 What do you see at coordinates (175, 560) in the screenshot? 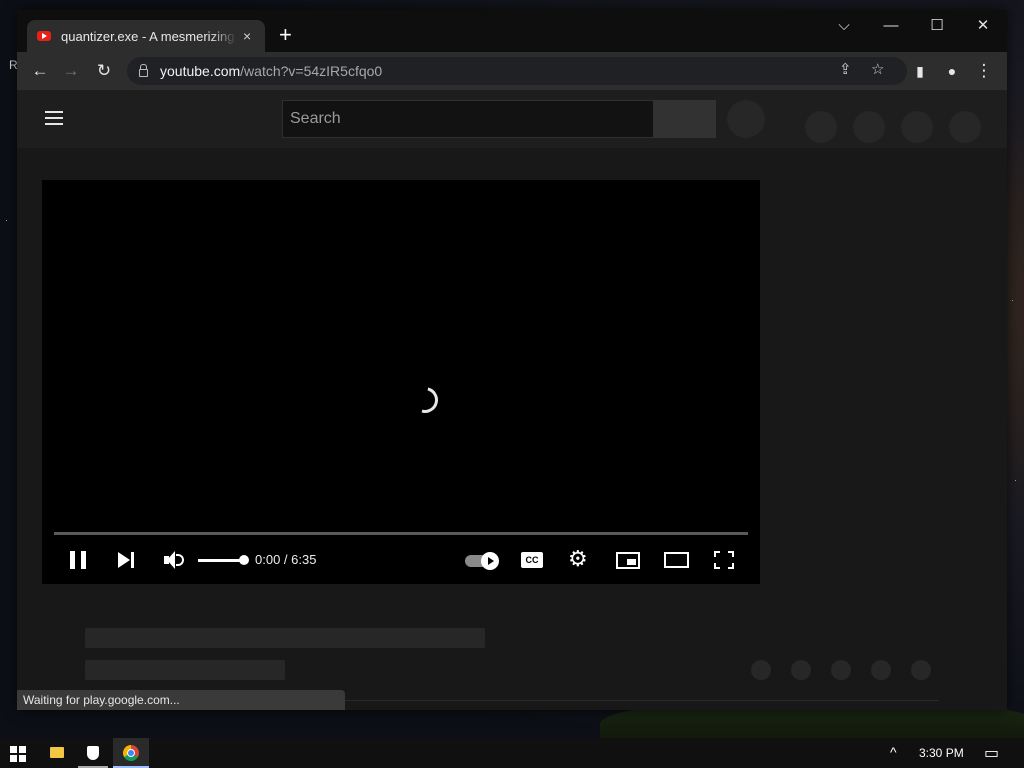
I see `volume-icon` at bounding box center [175, 560].